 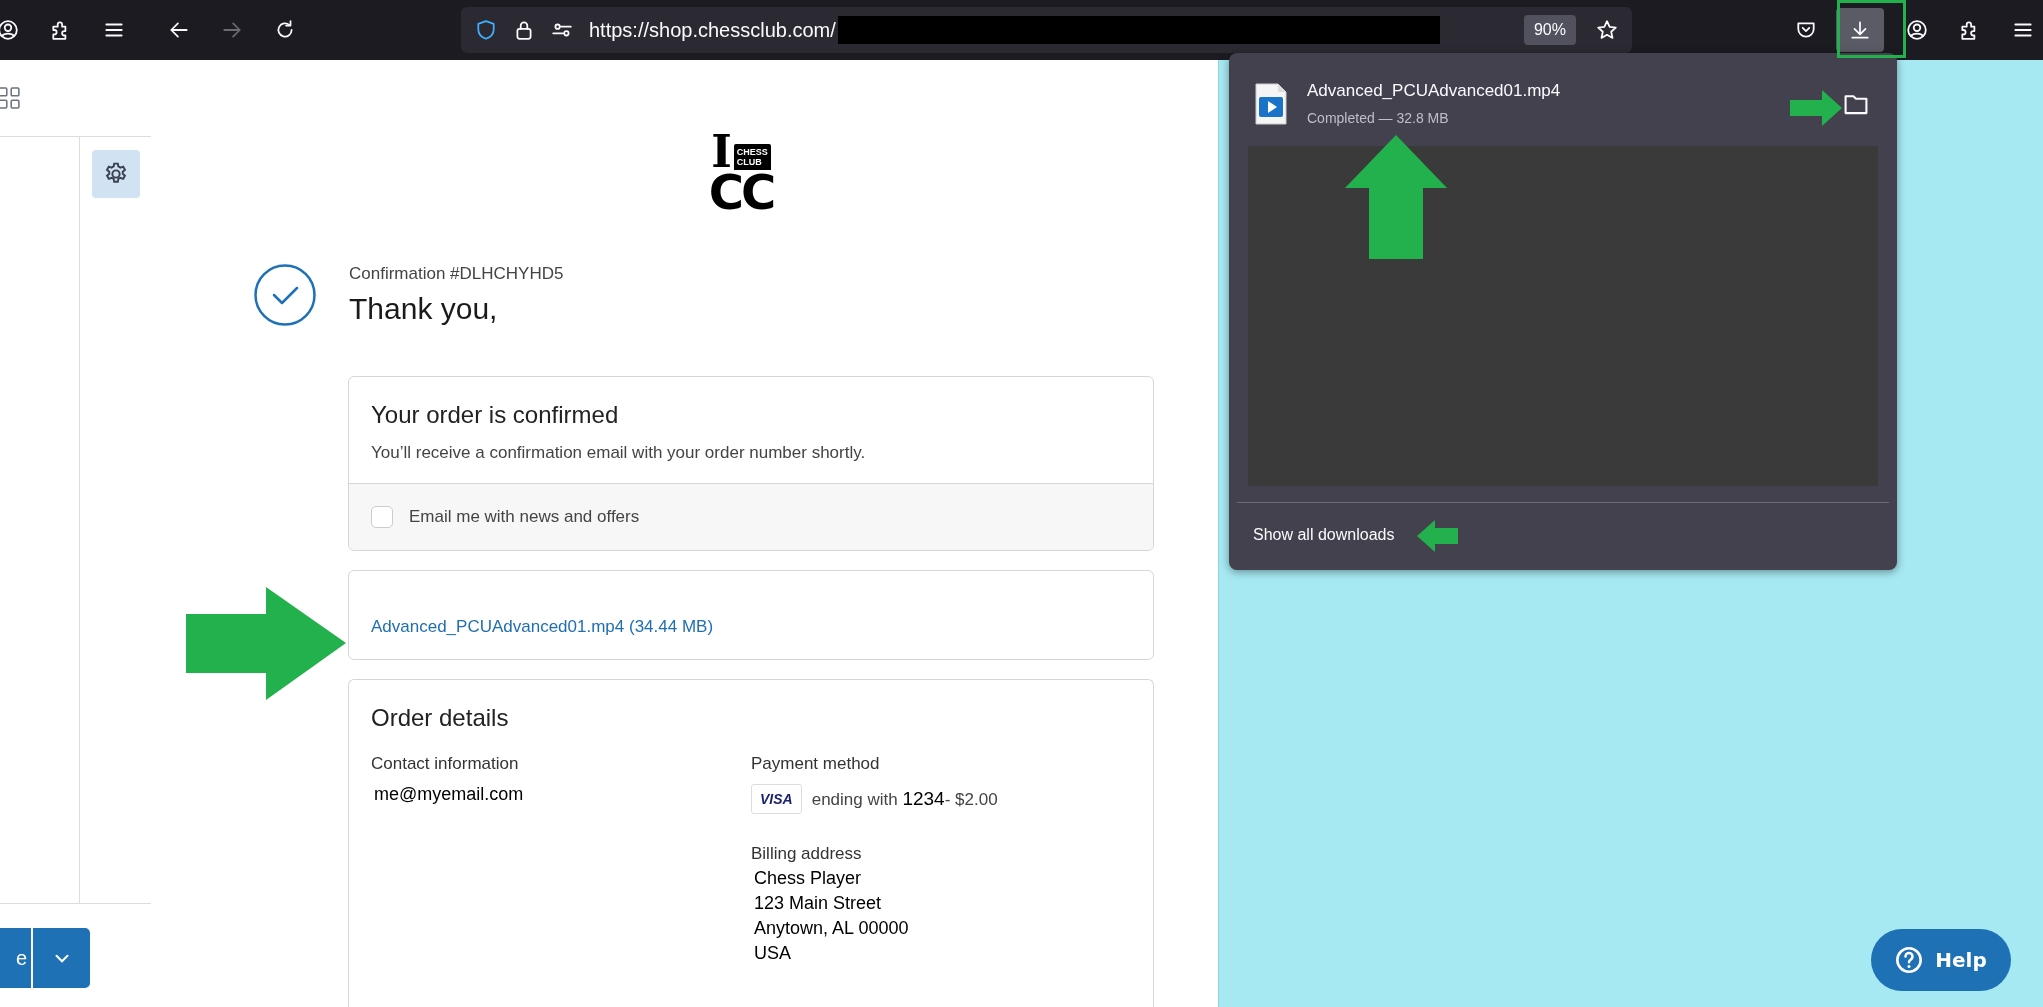 I want to click on check-circle-icon, so click(x=285, y=295).